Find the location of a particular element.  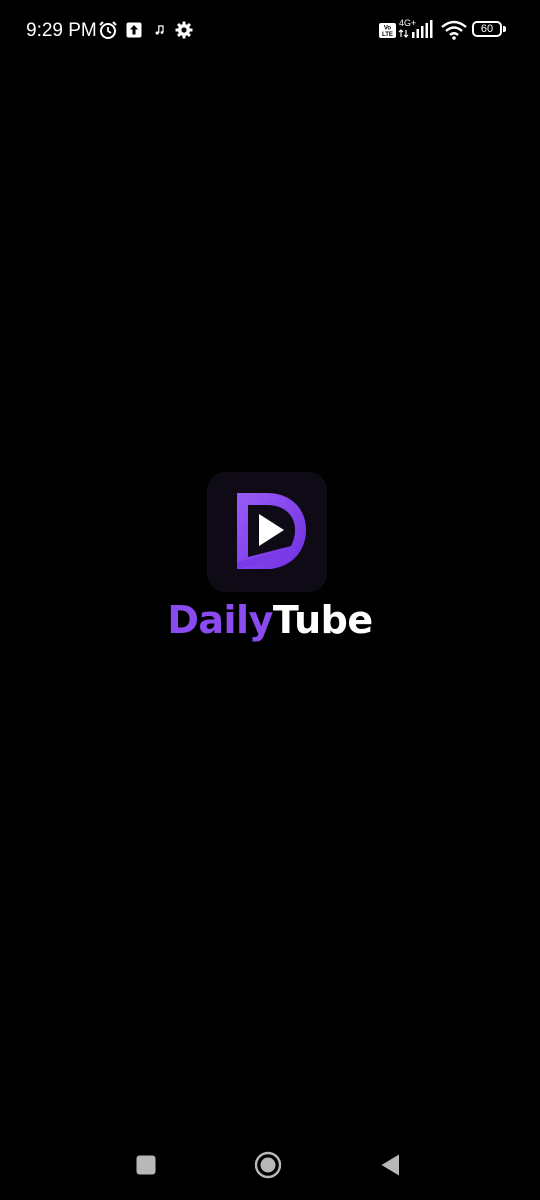

dailytube-logo-icon is located at coordinates (271, 531).